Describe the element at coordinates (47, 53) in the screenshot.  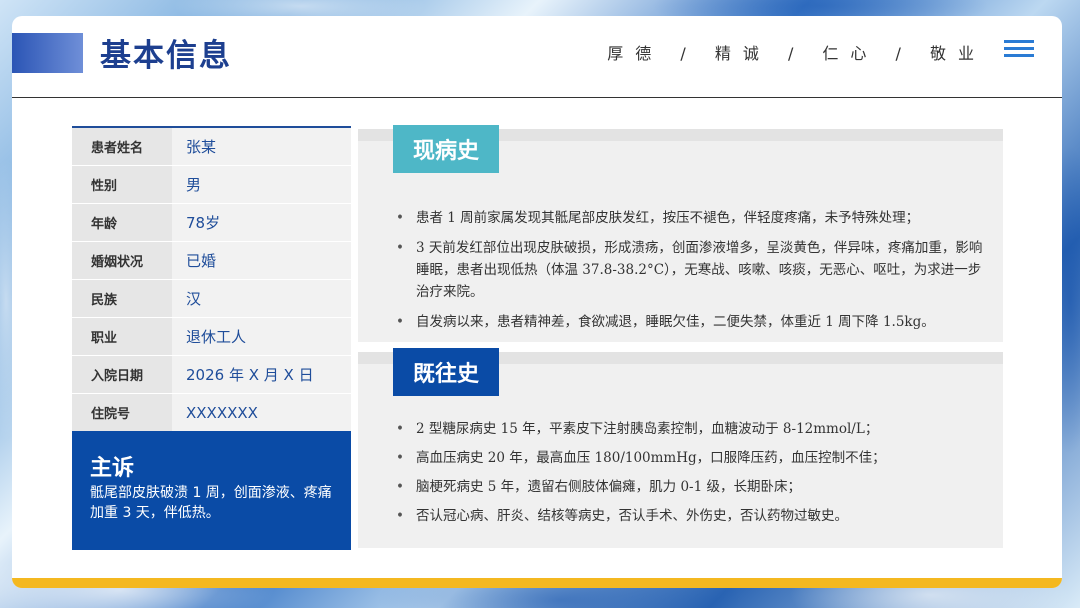
I see `title-accent-block` at that location.